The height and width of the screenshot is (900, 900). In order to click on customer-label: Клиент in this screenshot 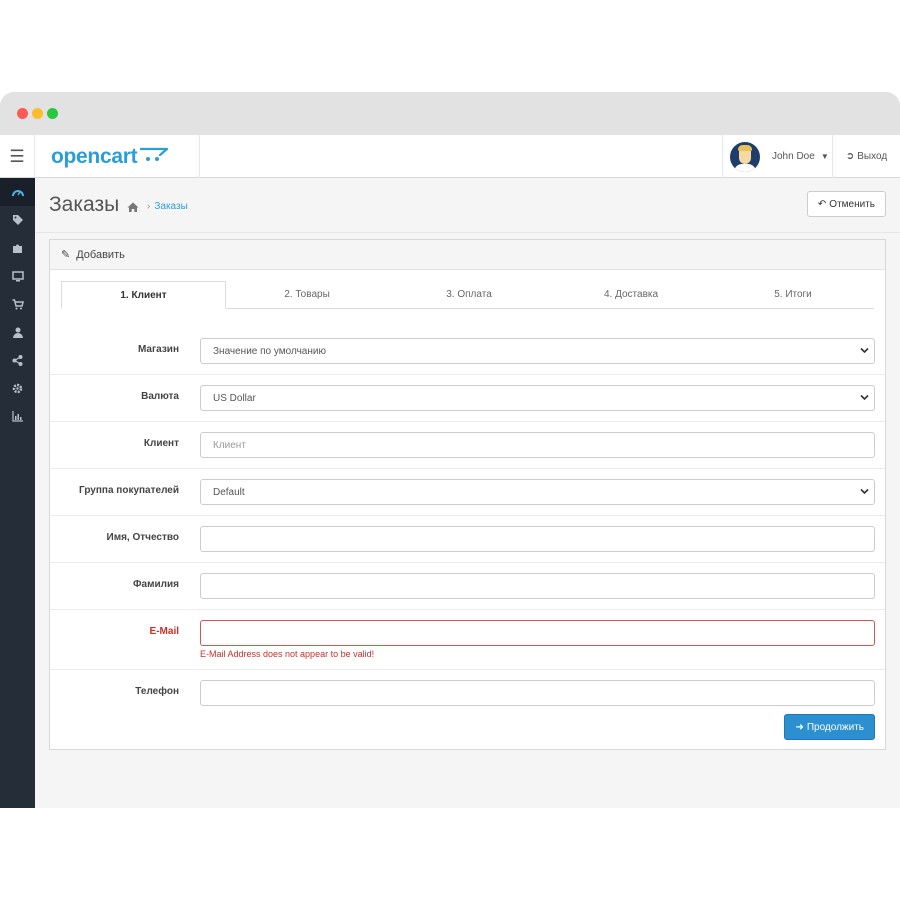, I will do `click(161, 443)`.